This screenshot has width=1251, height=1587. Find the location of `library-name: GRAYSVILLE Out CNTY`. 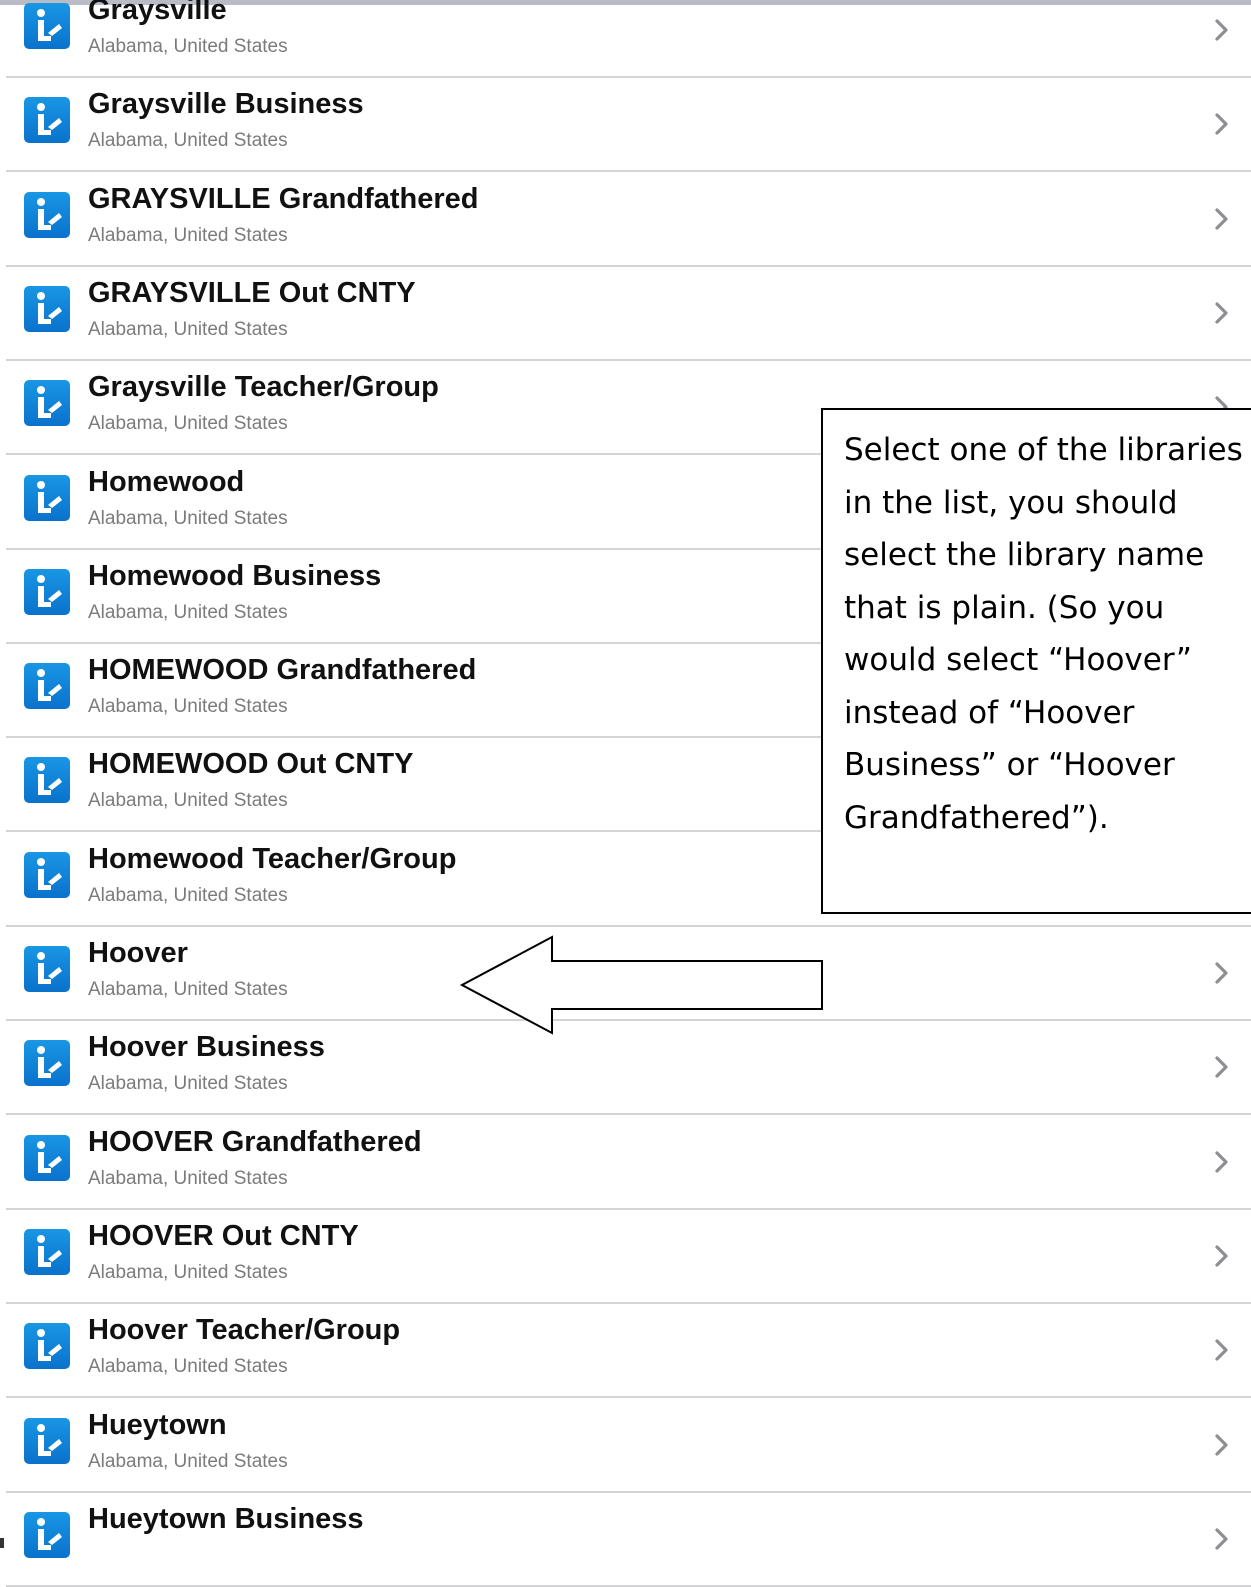

library-name: GRAYSVILLE Out CNTY is located at coordinates (252, 292).